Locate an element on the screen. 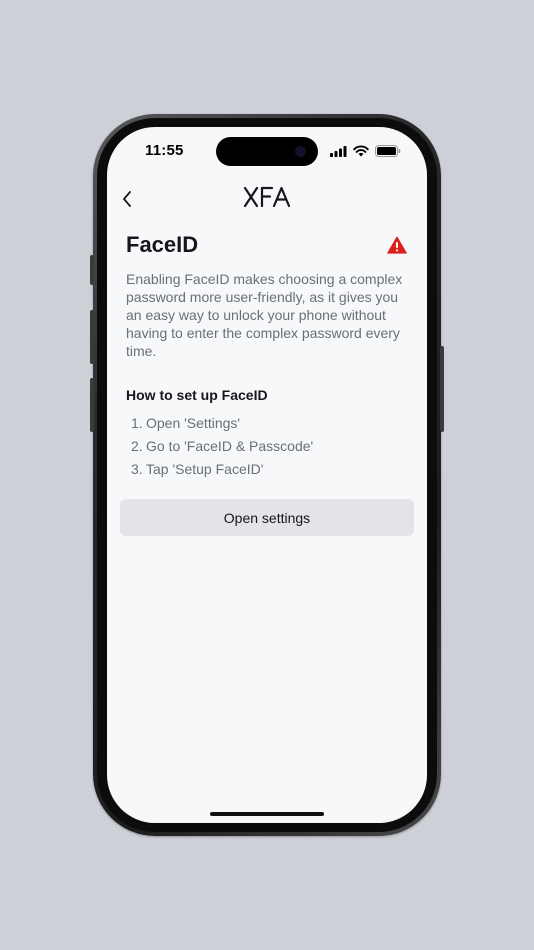 This screenshot has height=950, width=534. volume-down-button is located at coordinates (92, 405).